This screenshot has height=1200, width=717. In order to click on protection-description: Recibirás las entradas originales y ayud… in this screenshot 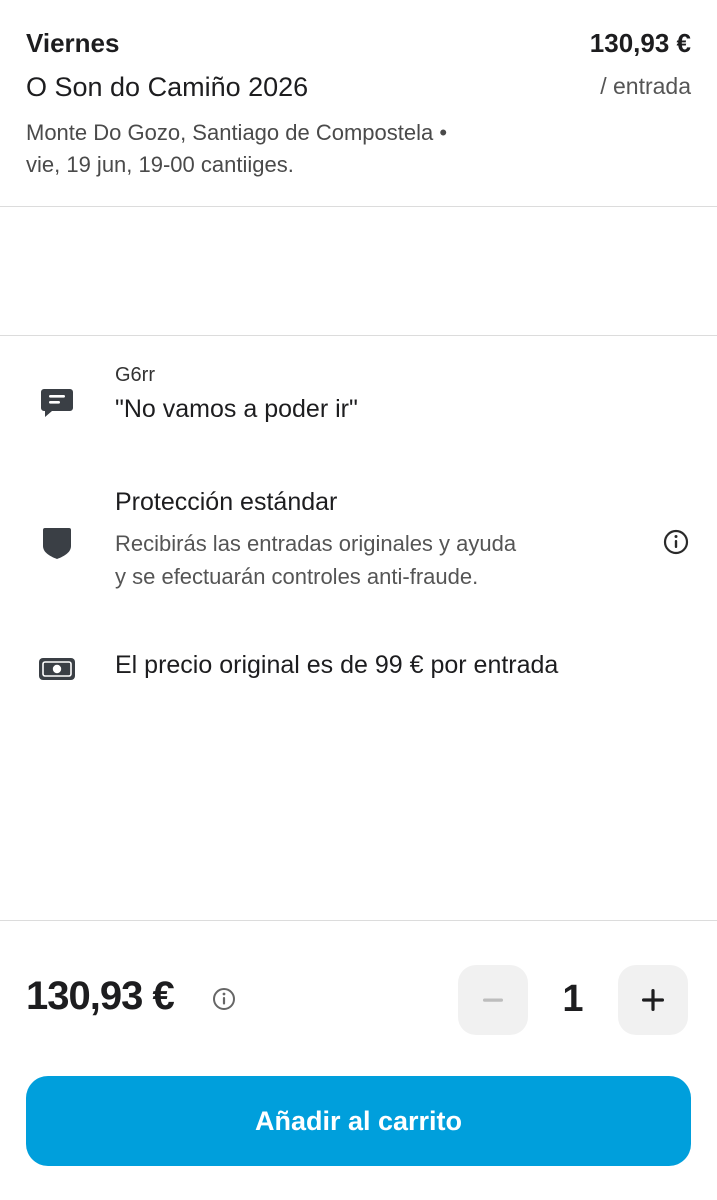, I will do `click(375, 560)`.